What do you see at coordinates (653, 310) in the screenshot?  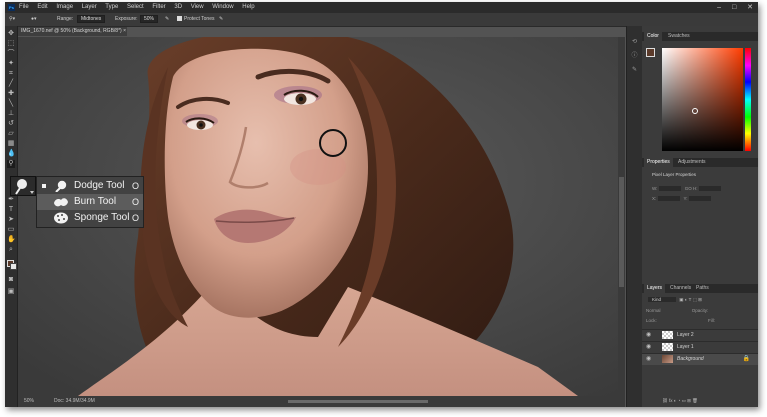 I see `blend-mode-select: Normal` at bounding box center [653, 310].